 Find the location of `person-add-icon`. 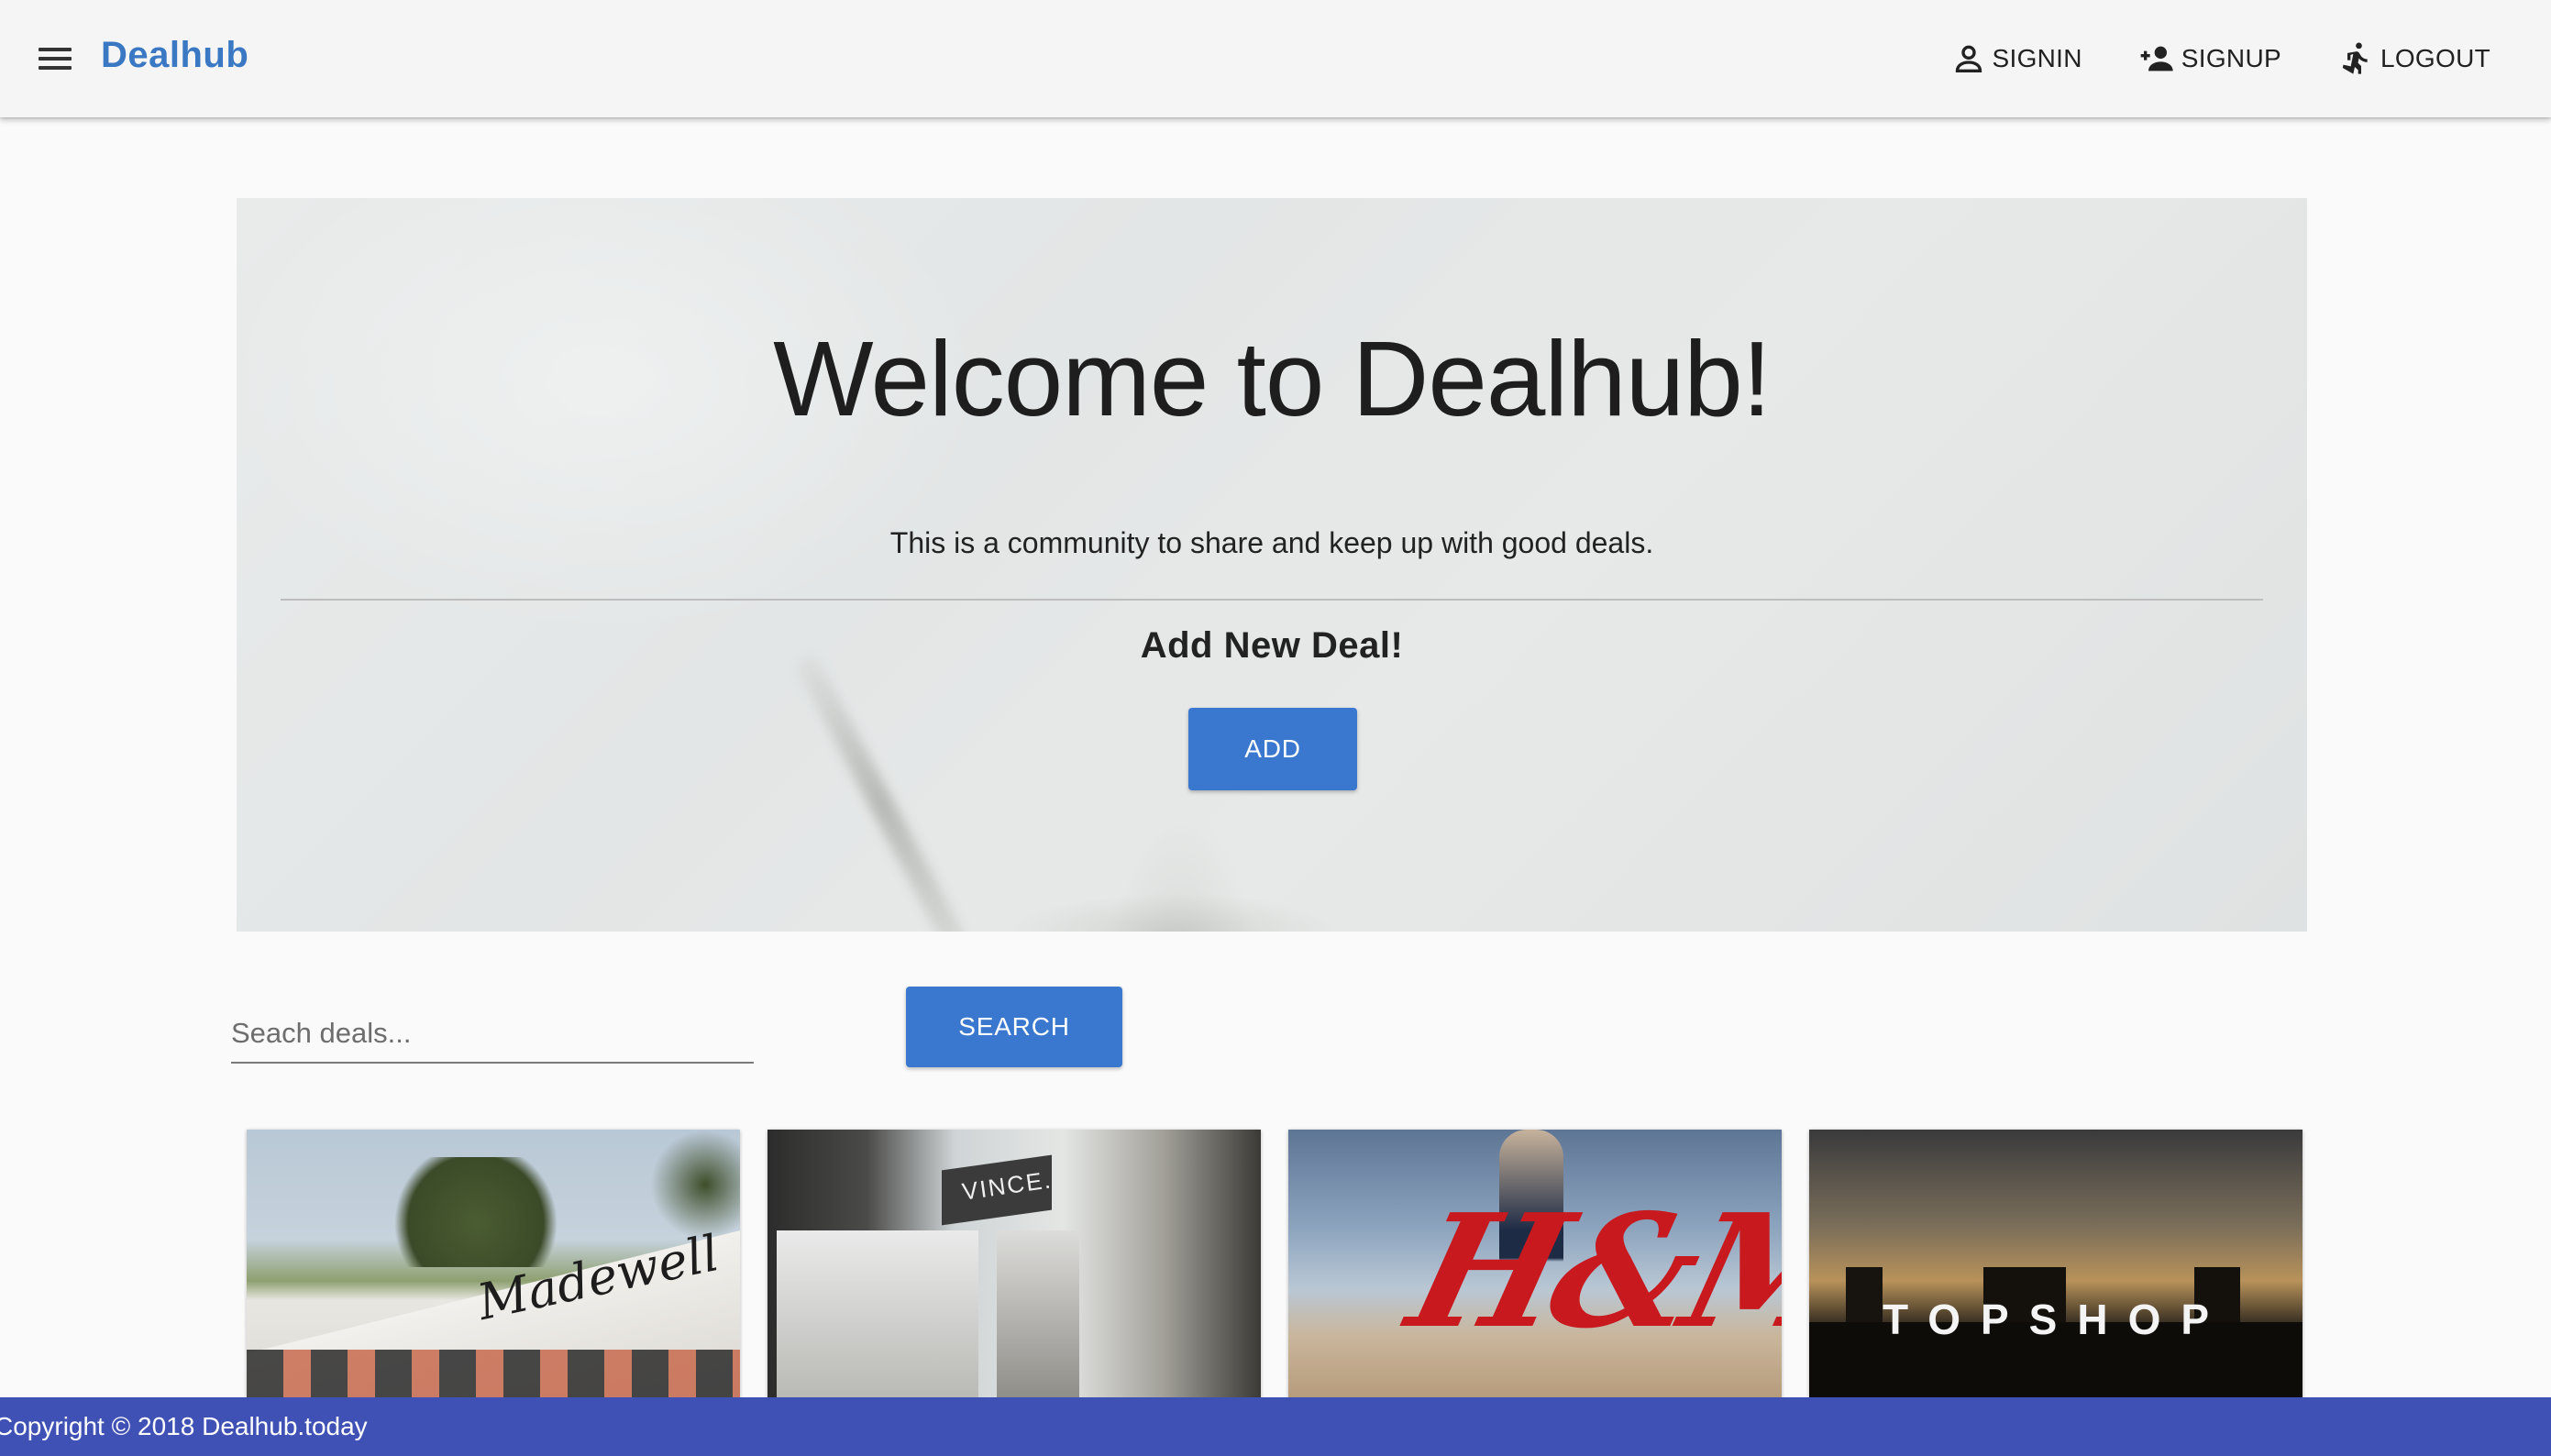

person-add-icon is located at coordinates (2156, 59).